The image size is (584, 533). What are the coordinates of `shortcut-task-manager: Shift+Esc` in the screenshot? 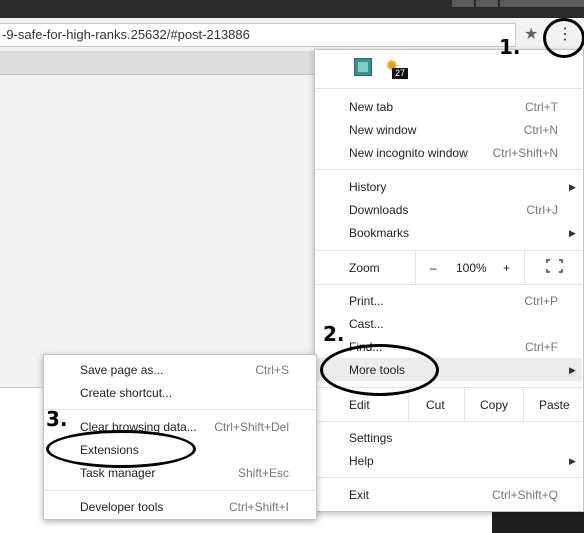 It's located at (263, 473).